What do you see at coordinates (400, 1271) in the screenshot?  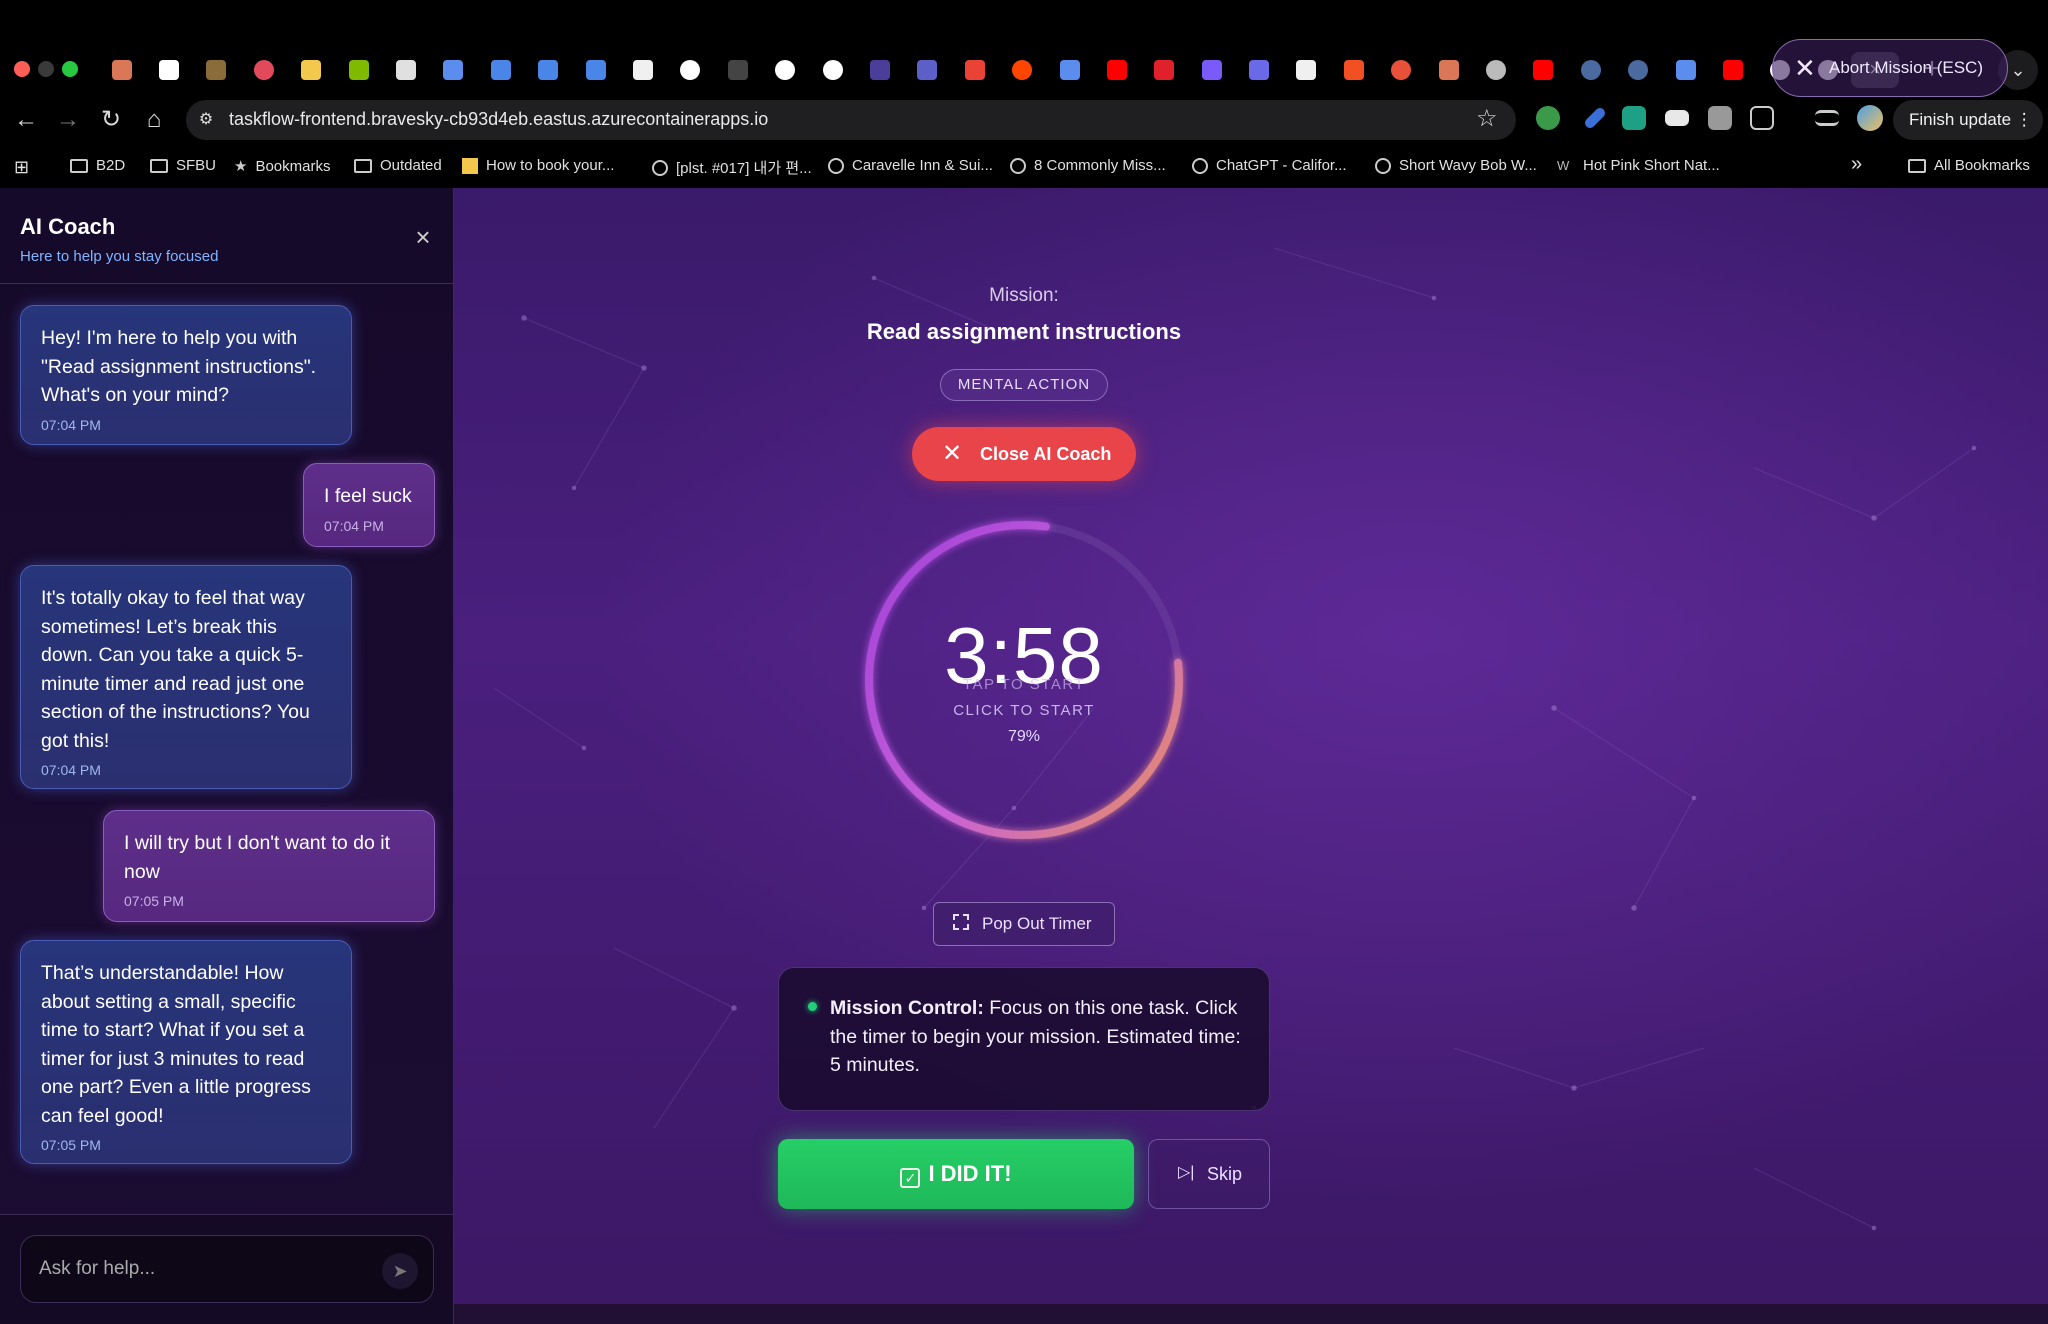 I see `send-icon: ➤` at bounding box center [400, 1271].